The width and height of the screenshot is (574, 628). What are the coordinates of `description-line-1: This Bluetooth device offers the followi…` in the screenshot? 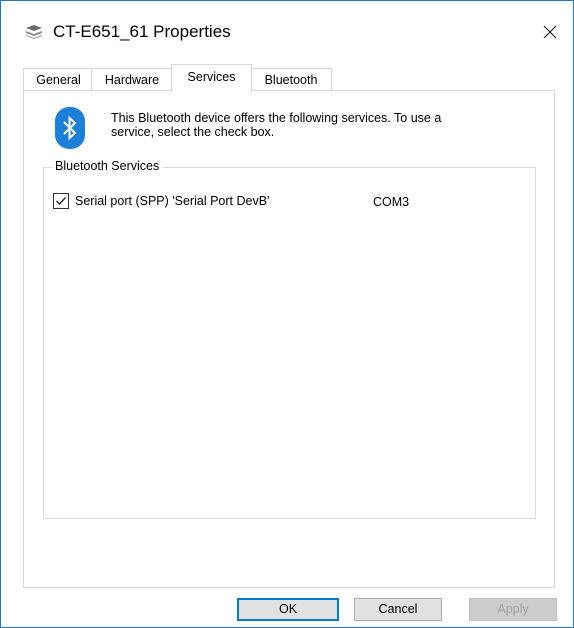 It's located at (276, 118).